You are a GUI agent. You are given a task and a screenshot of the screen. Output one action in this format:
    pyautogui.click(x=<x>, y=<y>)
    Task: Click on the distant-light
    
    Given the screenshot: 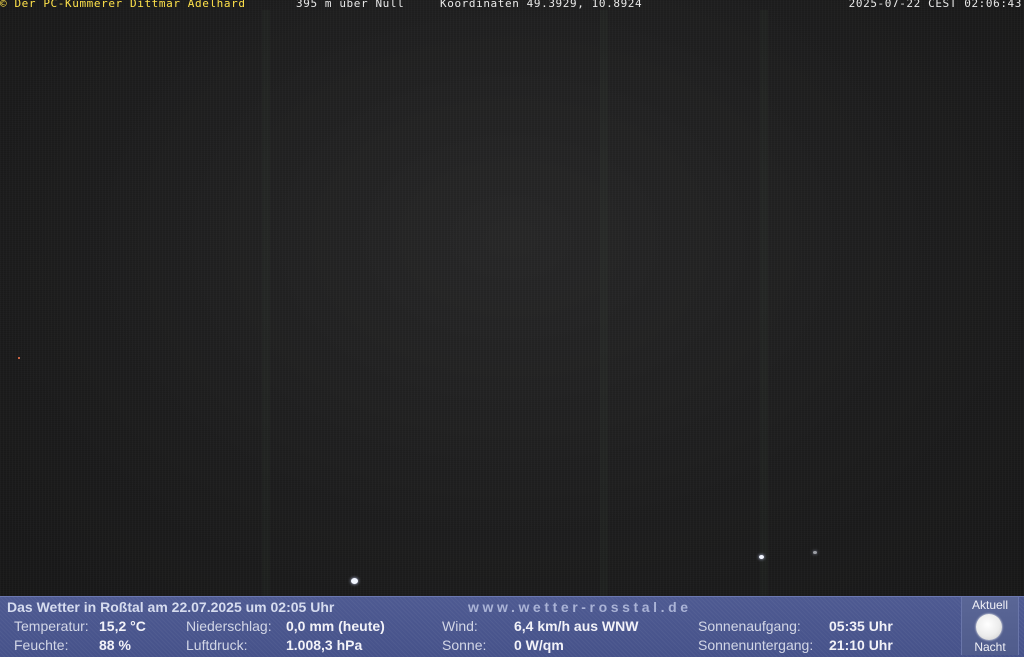 What is the action you would take?
    pyautogui.click(x=815, y=552)
    